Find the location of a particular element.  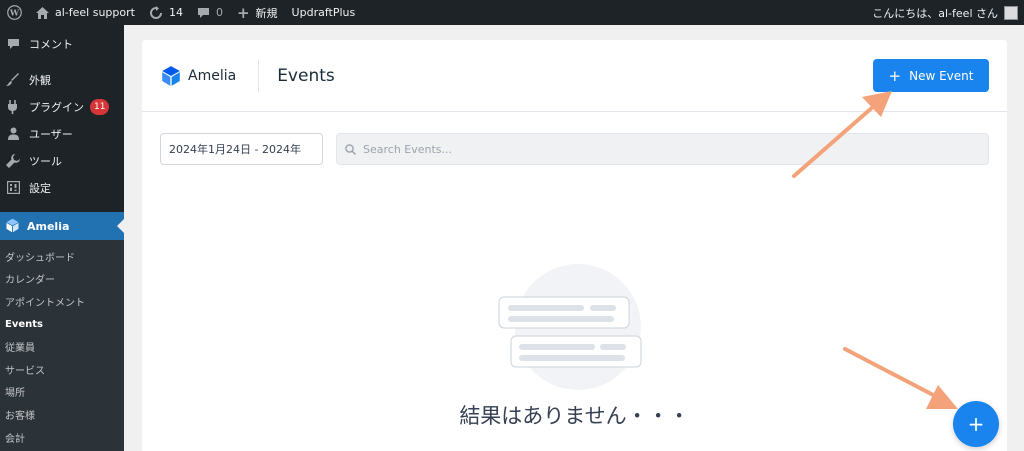

sidebar-item-plugins: プラグイン 11 is located at coordinates (62, 106).